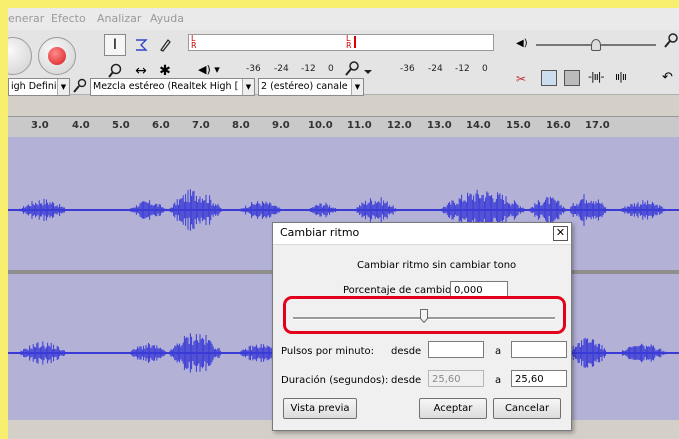 Image resolution: width=679 pixels, height=439 pixels. Describe the element at coordinates (539, 349) in the screenshot. I see `bpm-to-input` at that location.